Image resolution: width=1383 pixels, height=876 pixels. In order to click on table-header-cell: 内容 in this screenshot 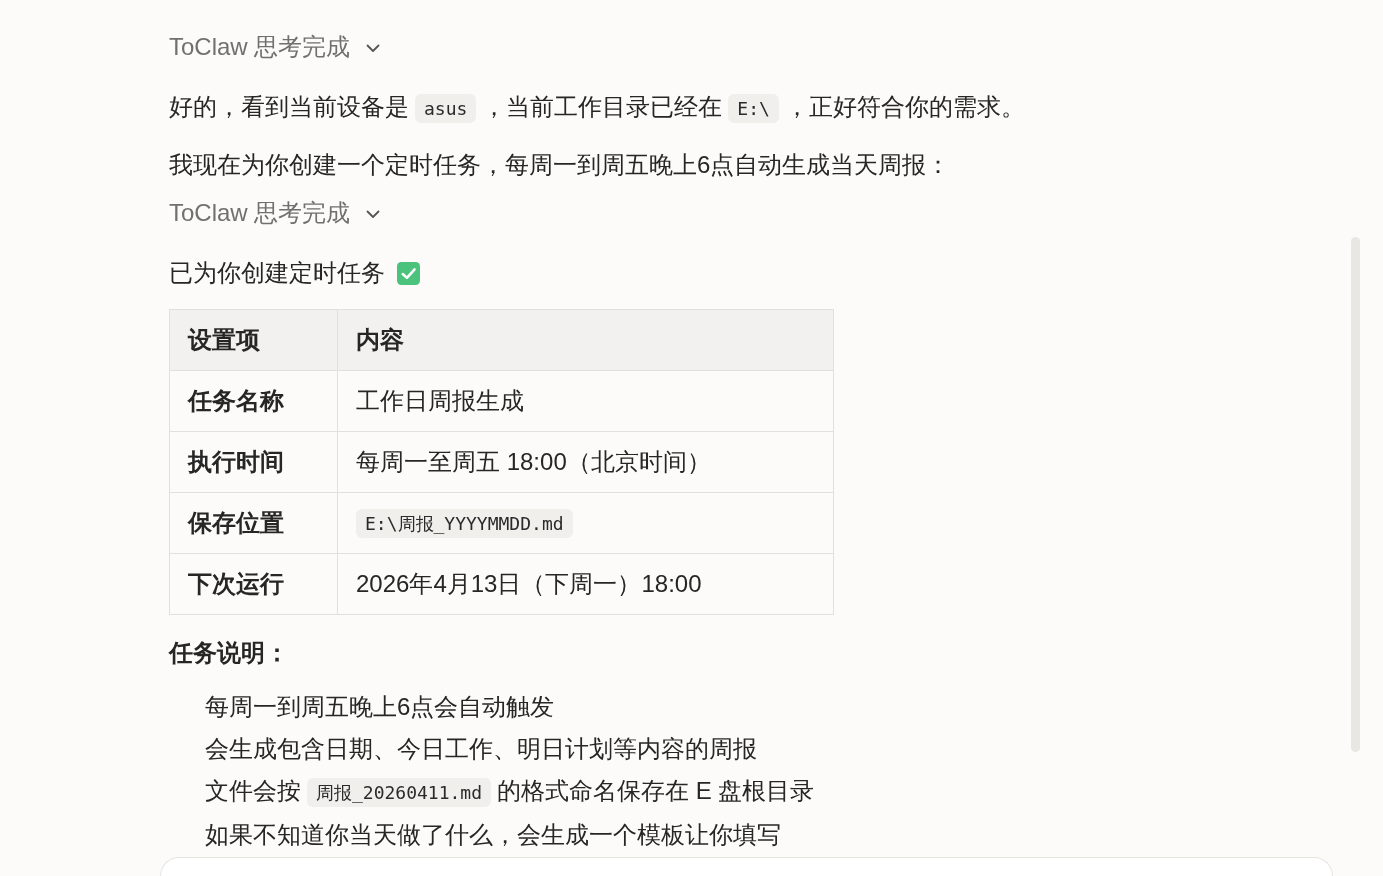, I will do `click(585, 340)`.